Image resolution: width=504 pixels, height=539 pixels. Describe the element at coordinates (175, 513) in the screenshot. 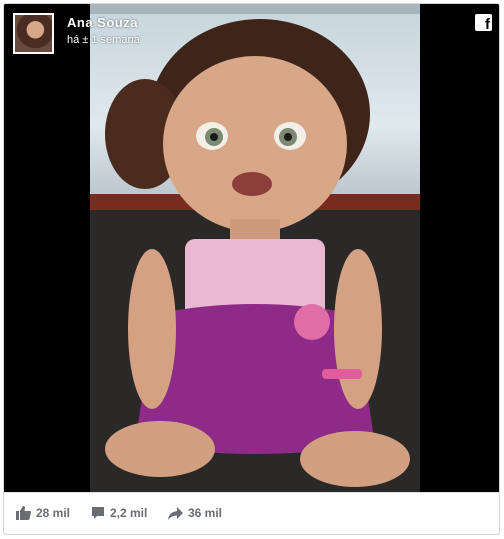

I see `share-icon` at that location.